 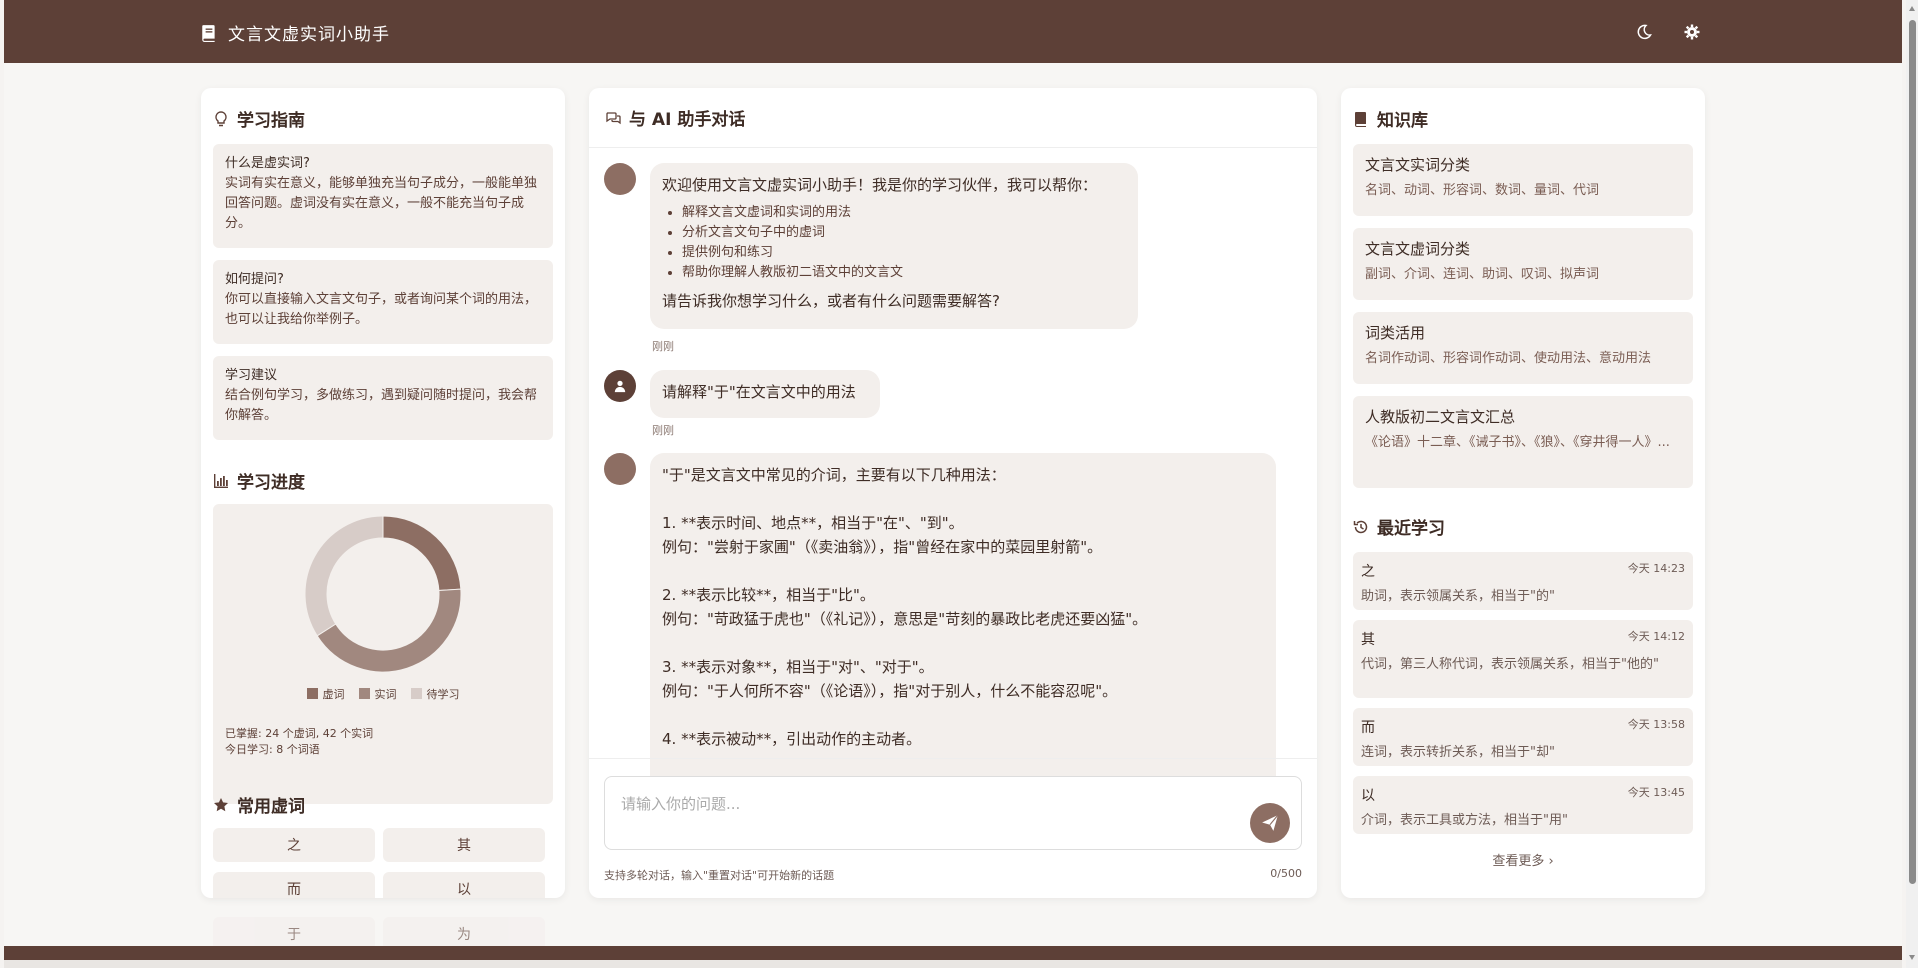 I want to click on scroll-down-arrow, so click(x=1912, y=957).